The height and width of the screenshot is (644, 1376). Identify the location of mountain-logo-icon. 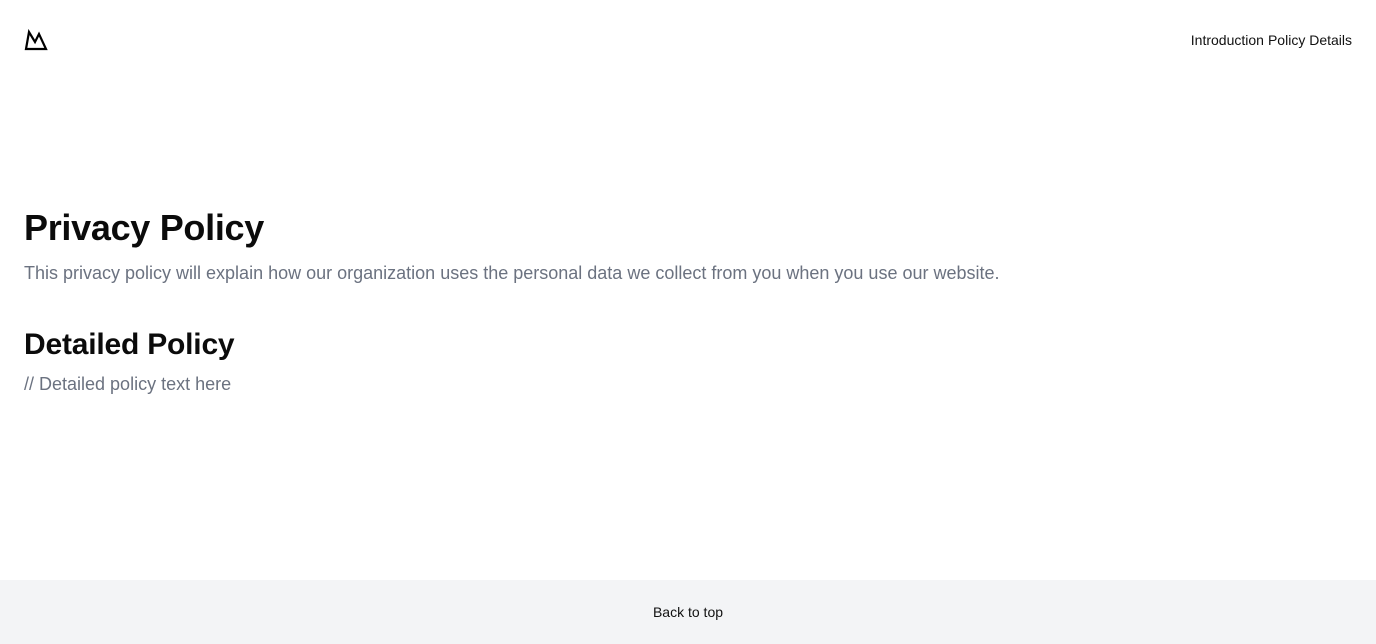
(36, 40).